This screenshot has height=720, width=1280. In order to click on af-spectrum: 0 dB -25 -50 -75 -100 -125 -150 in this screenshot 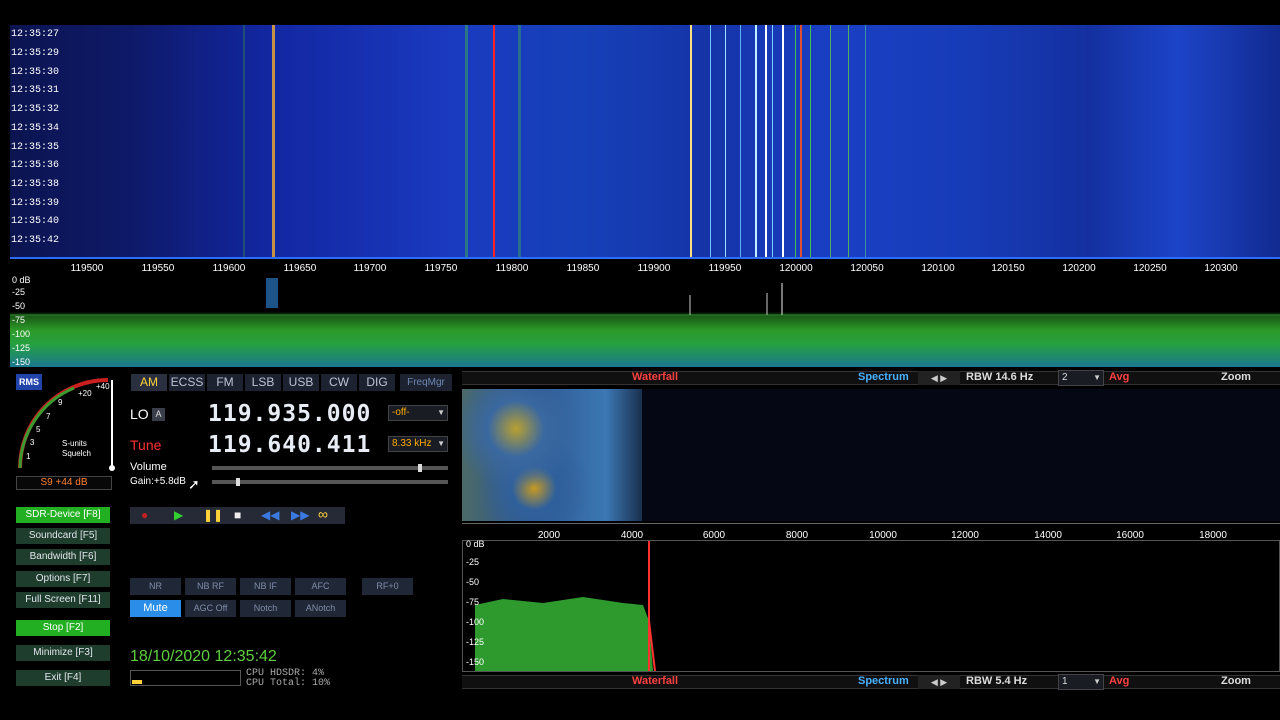, I will do `click(871, 605)`.